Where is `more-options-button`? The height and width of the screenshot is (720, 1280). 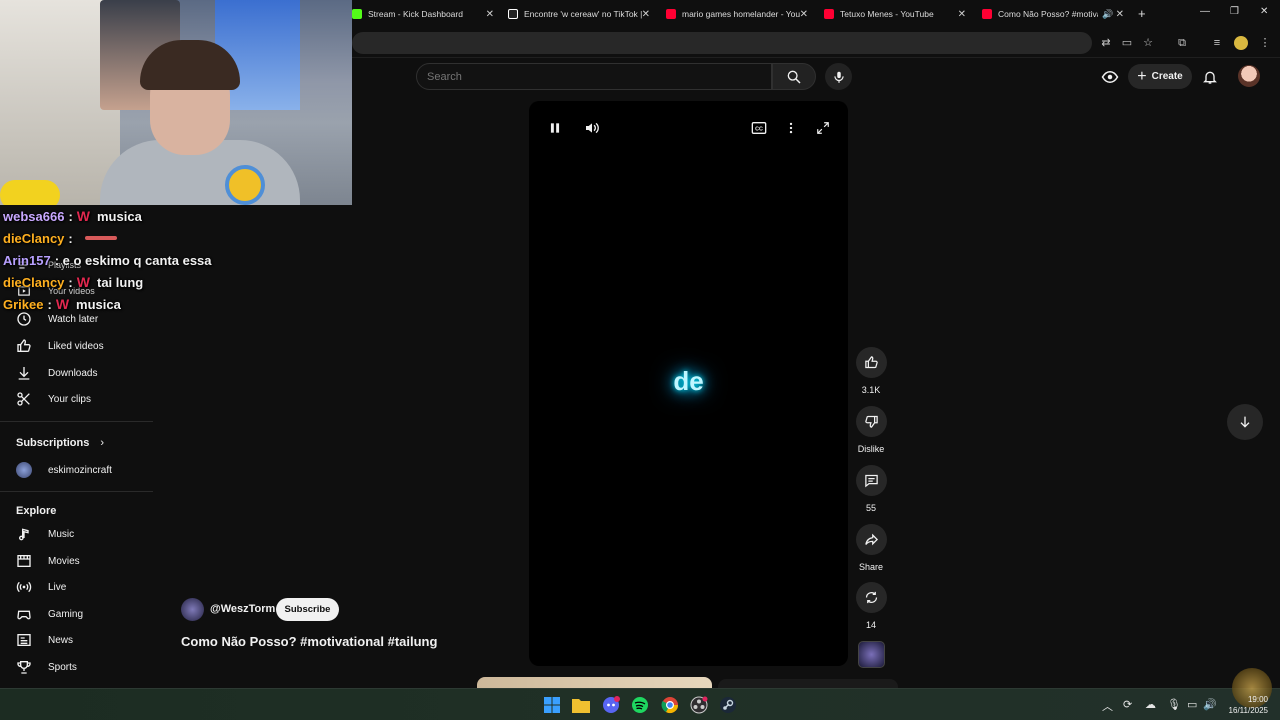 more-options-button is located at coordinates (791, 128).